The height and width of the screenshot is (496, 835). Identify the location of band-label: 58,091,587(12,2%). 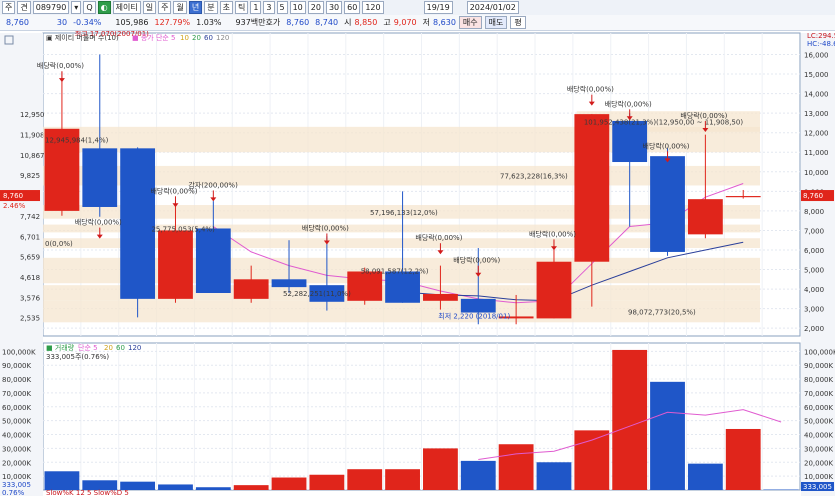
(395, 272).